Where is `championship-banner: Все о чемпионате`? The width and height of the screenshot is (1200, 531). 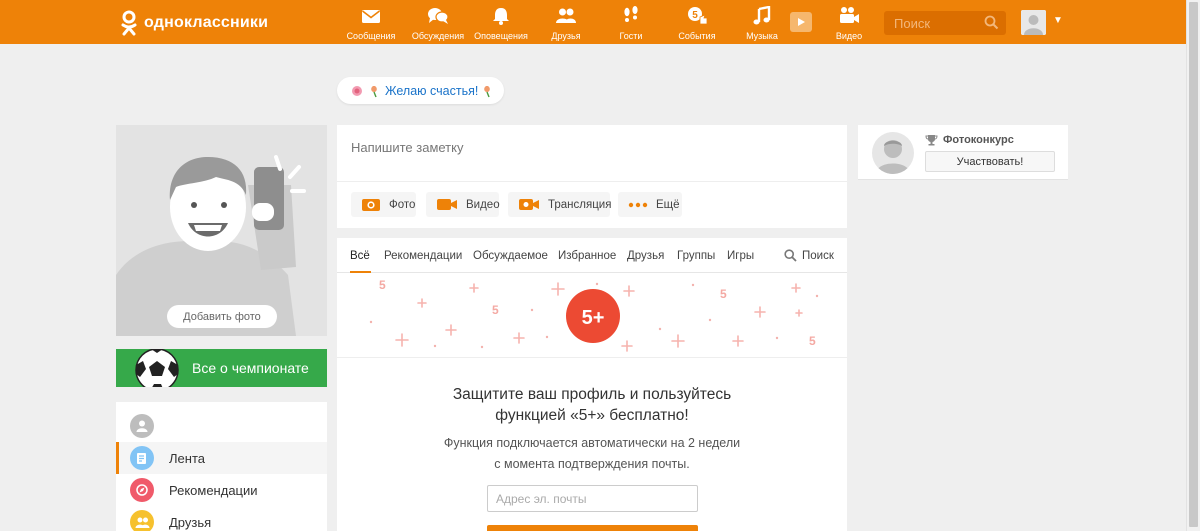 championship-banner: Все о чемпионате is located at coordinates (221, 368).